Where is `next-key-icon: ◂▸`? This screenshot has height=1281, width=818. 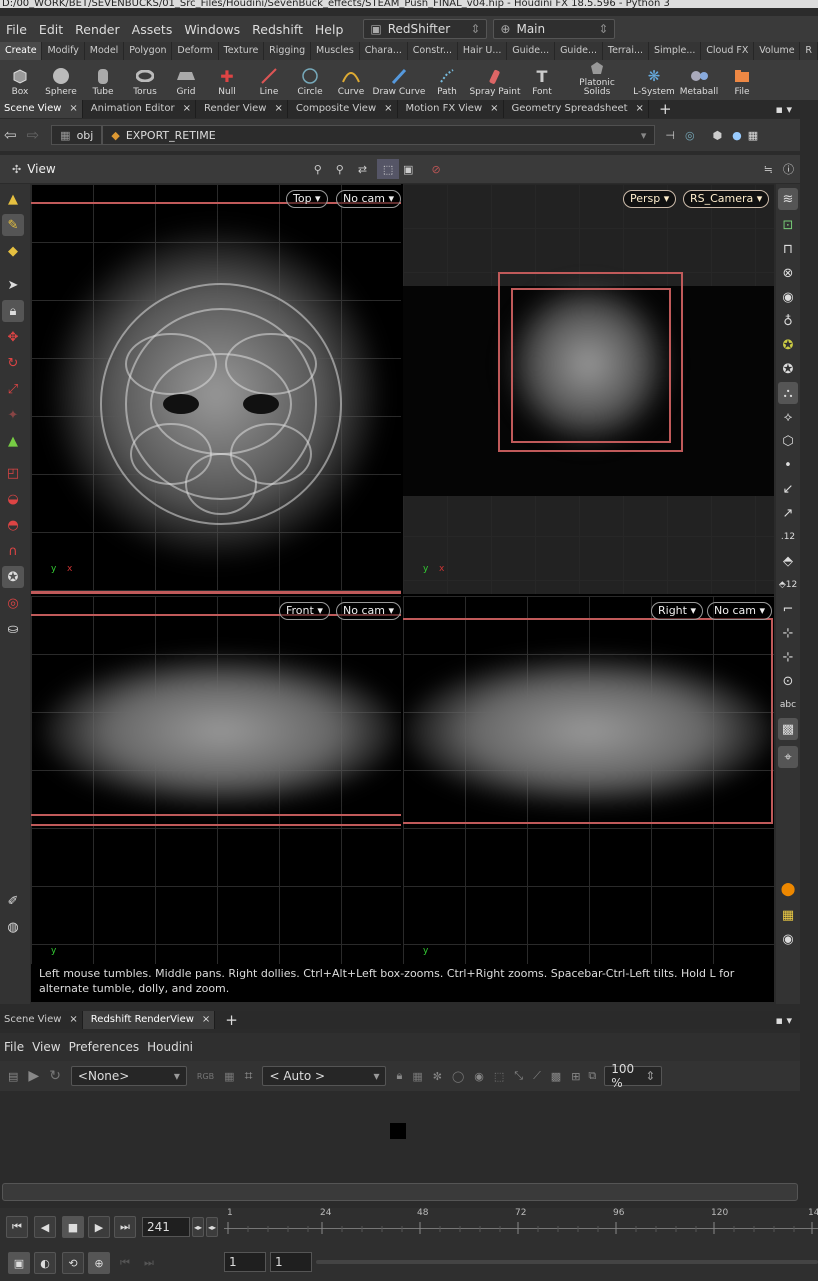
next-key-icon: ◂▸ is located at coordinates (212, 1227).